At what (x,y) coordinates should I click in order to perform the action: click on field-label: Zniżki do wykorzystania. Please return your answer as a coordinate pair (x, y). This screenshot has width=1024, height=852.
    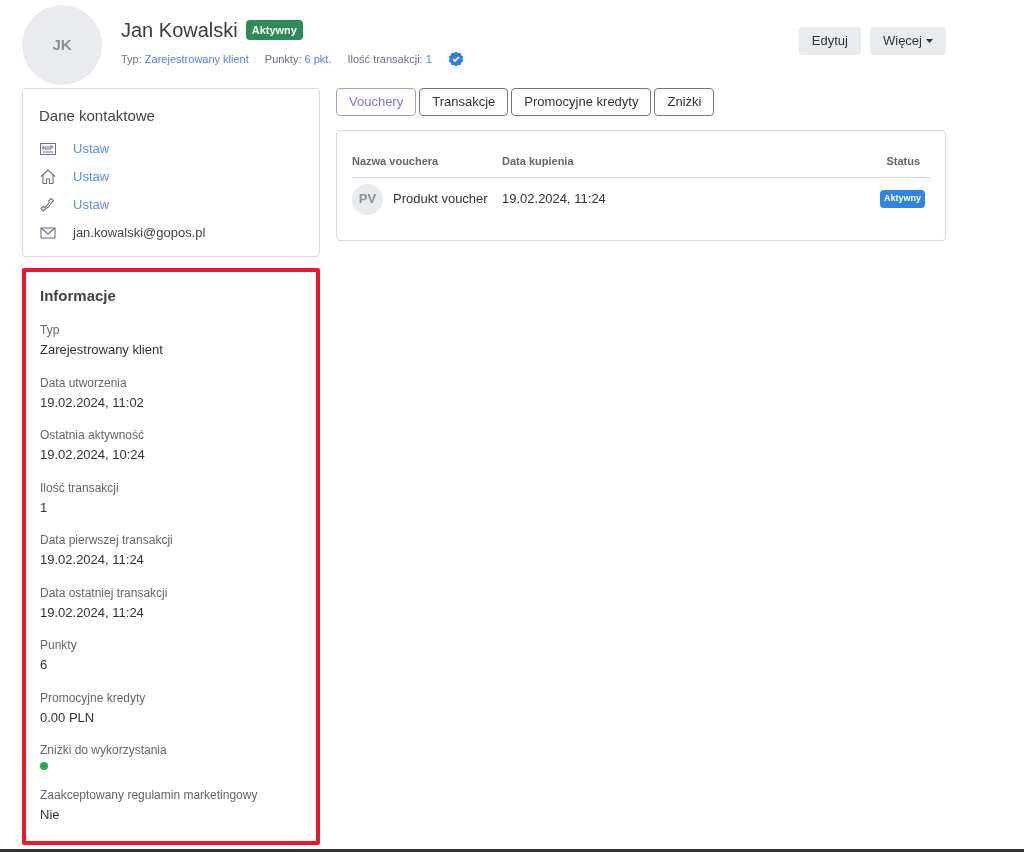
    Looking at the image, I should click on (104, 750).